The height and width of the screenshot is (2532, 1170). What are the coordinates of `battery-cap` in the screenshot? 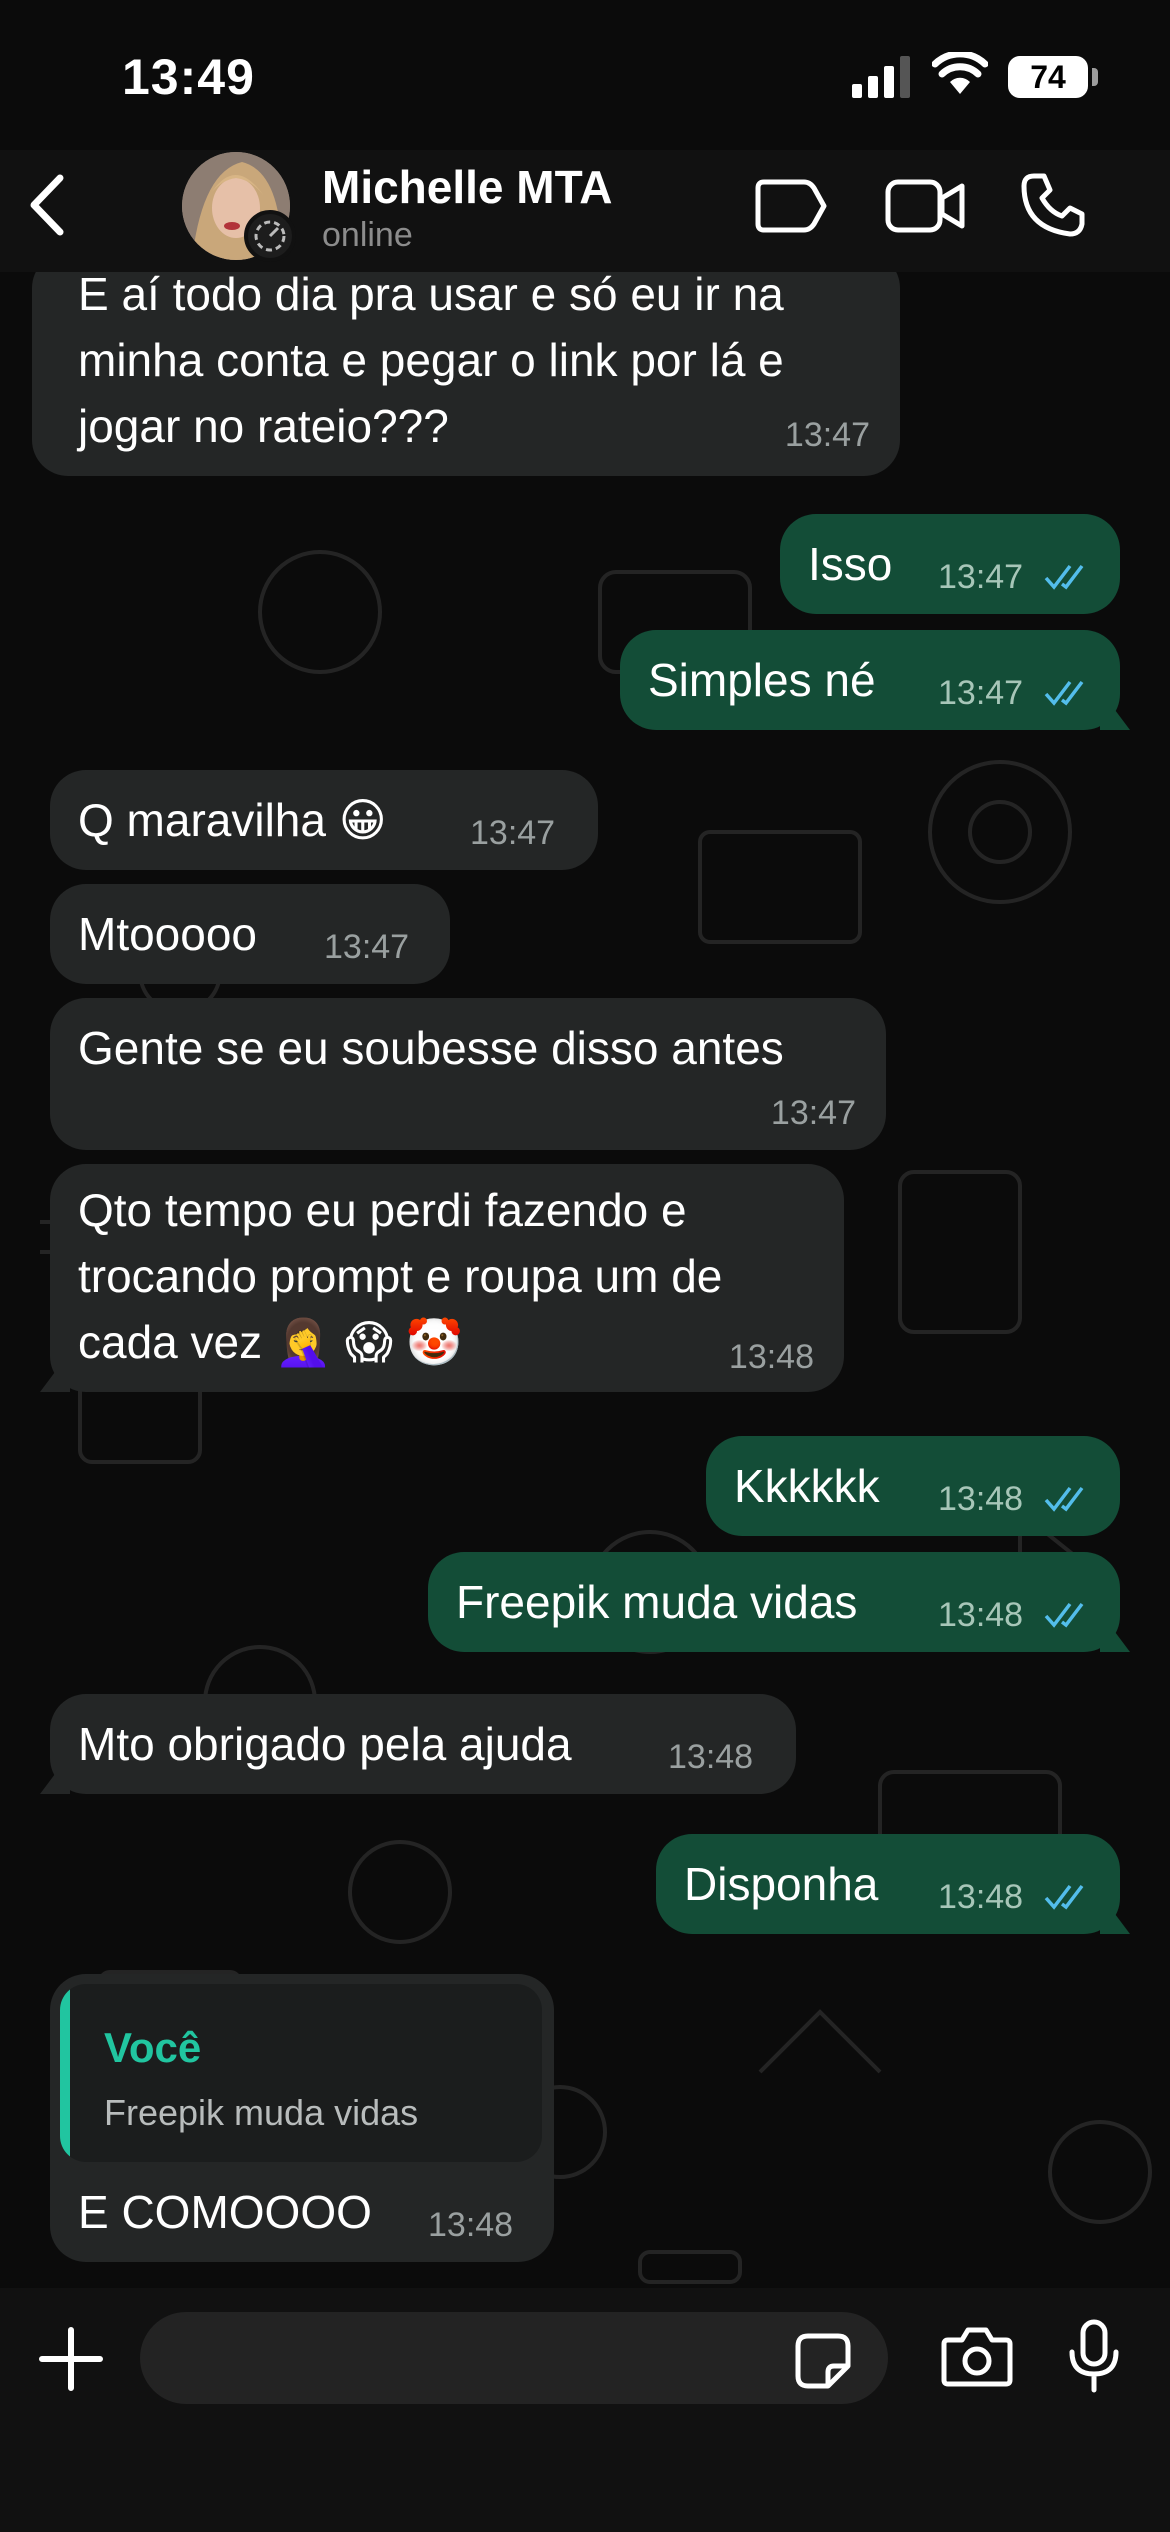 It's located at (1095, 77).